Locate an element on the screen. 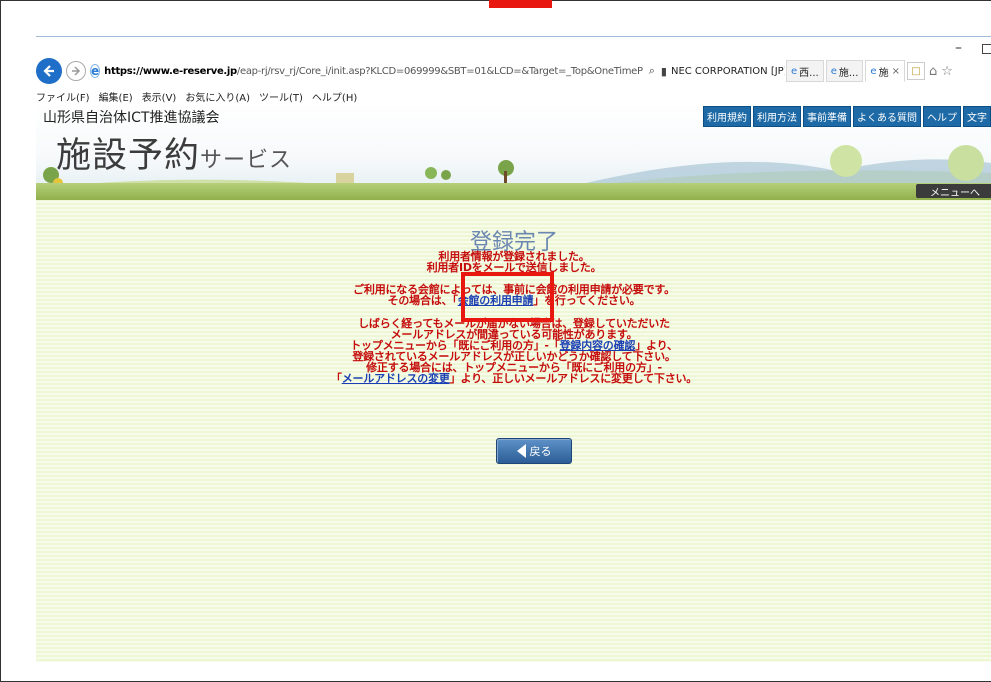 This screenshot has height=682, width=991. tab-3-active: e 施 × is located at coordinates (885, 71).